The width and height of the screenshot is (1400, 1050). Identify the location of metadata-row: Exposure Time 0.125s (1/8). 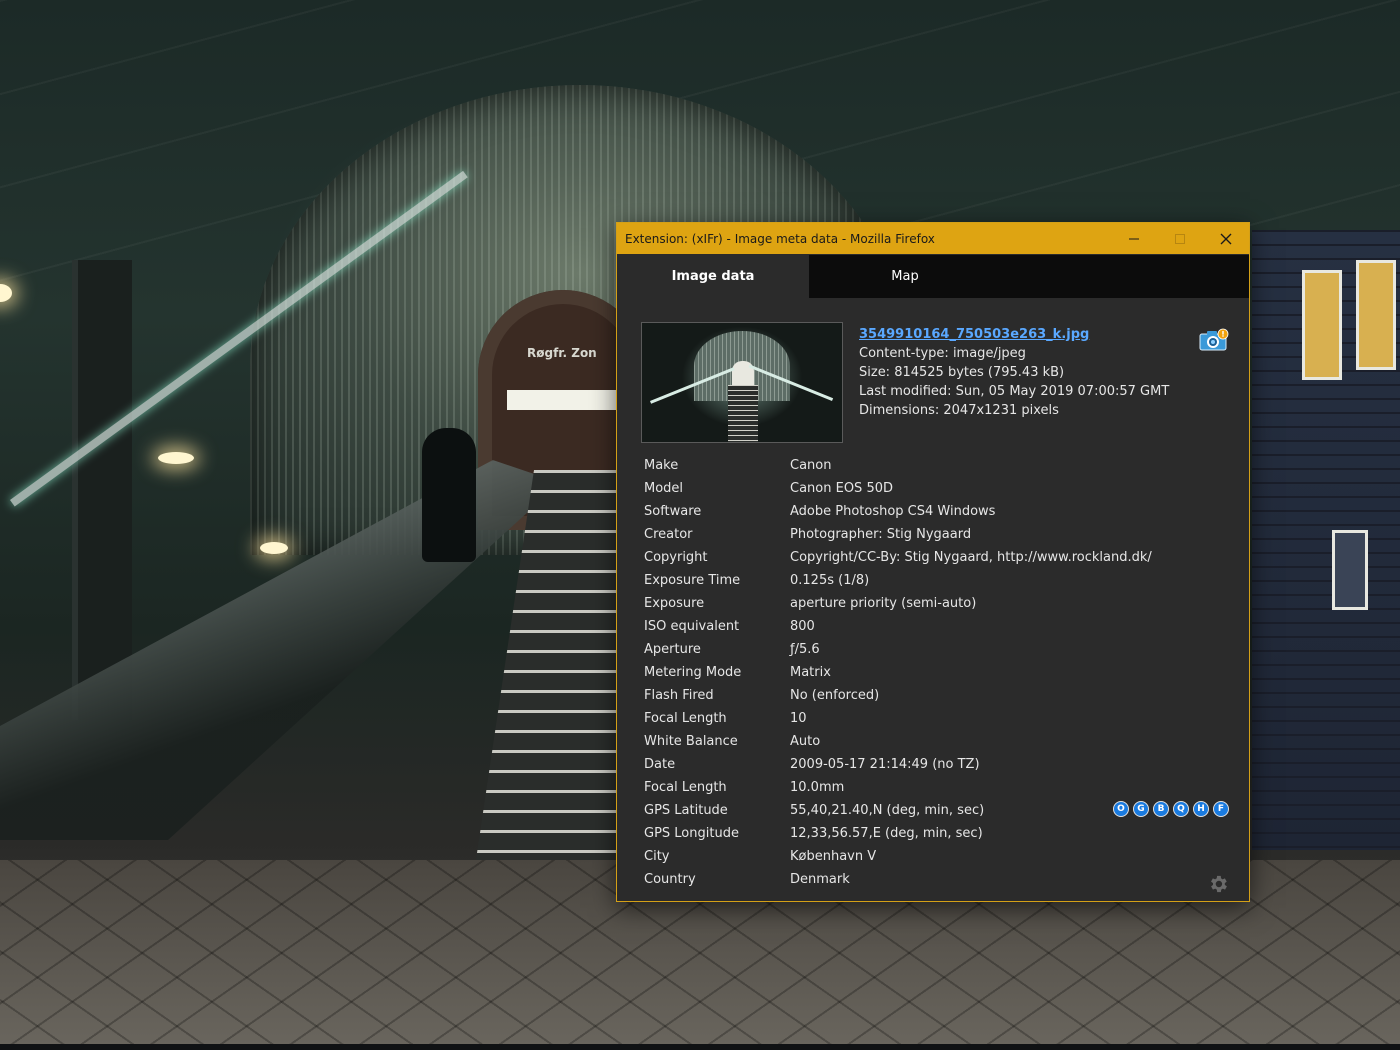
(934, 580).